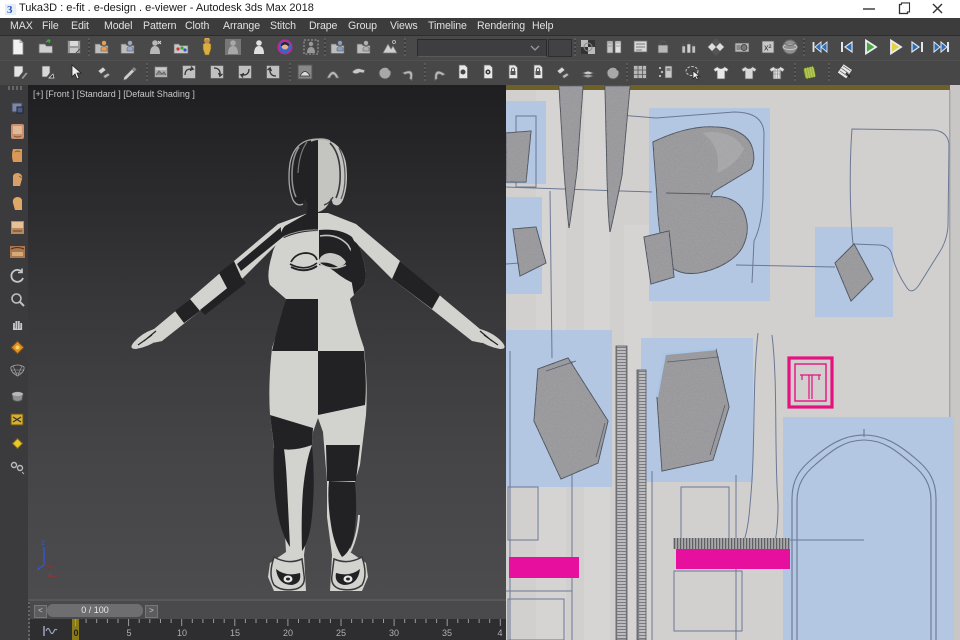 This screenshot has width=960, height=640. I want to click on svg-text: 15, so click(235, 633).